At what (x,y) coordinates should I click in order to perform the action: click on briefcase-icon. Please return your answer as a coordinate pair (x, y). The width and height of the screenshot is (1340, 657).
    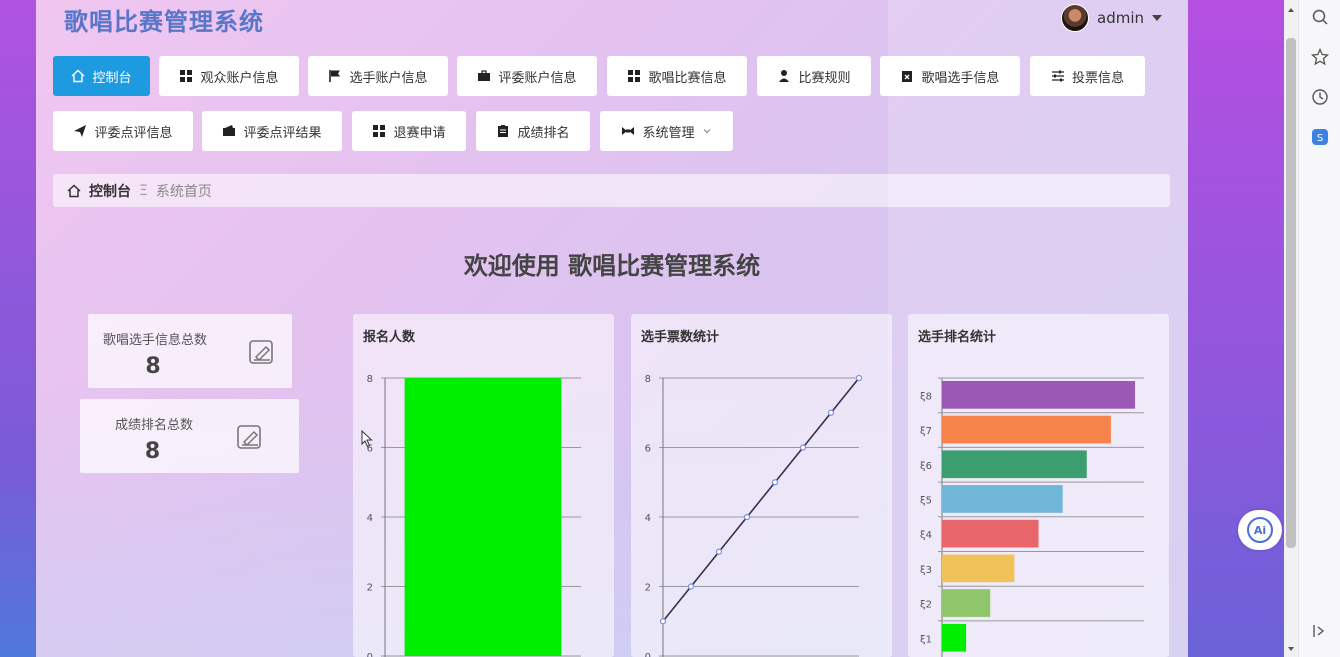
    Looking at the image, I should click on (484, 75).